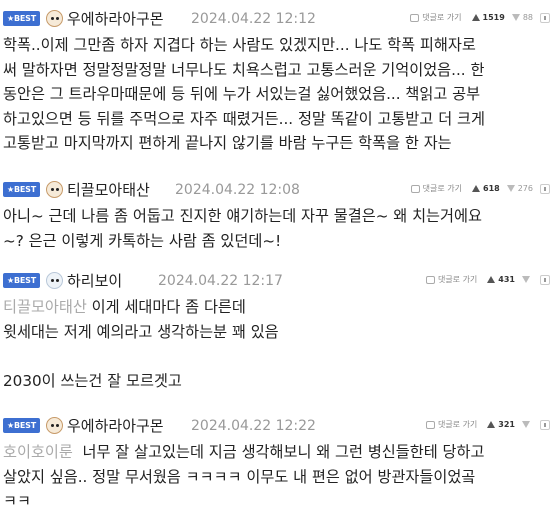 This screenshot has height=523, width=557. What do you see at coordinates (506, 279) in the screenshot?
I see `upvote-count: 431` at bounding box center [506, 279].